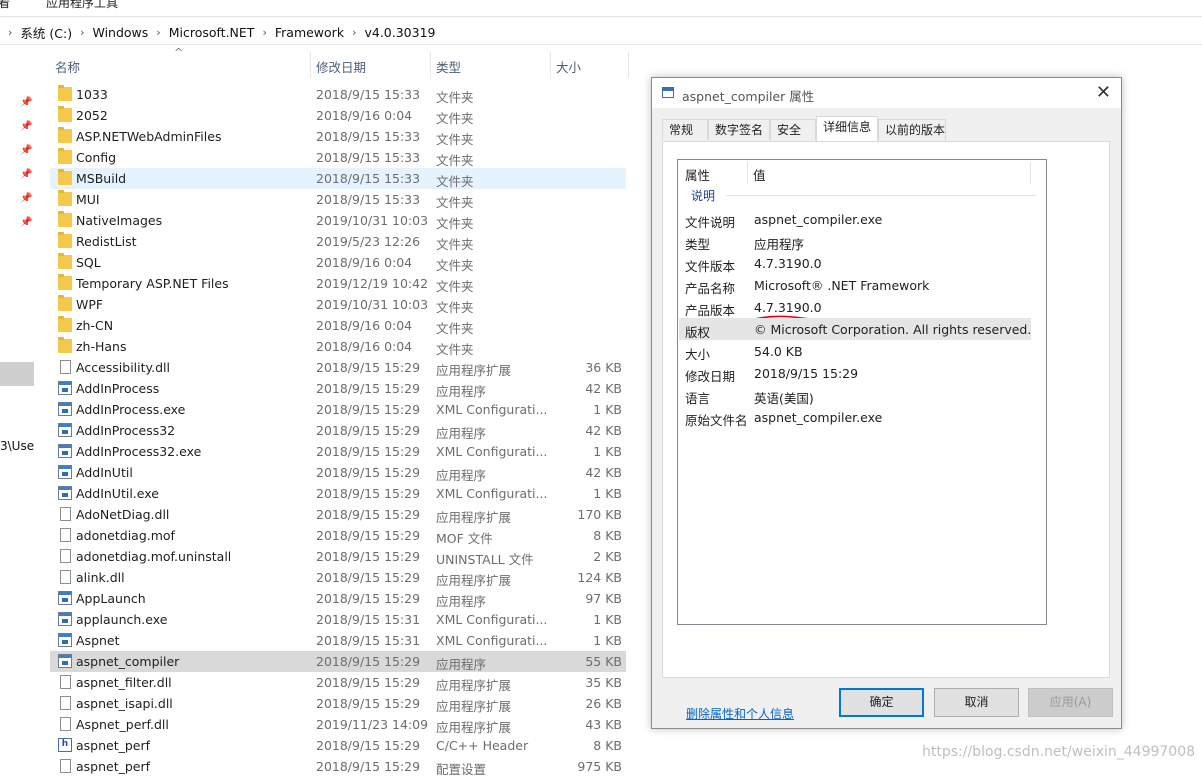  Describe the element at coordinates (338, 262) in the screenshot. I see `file-row: SQL 2018/9/16 0:04 文件夹` at that location.